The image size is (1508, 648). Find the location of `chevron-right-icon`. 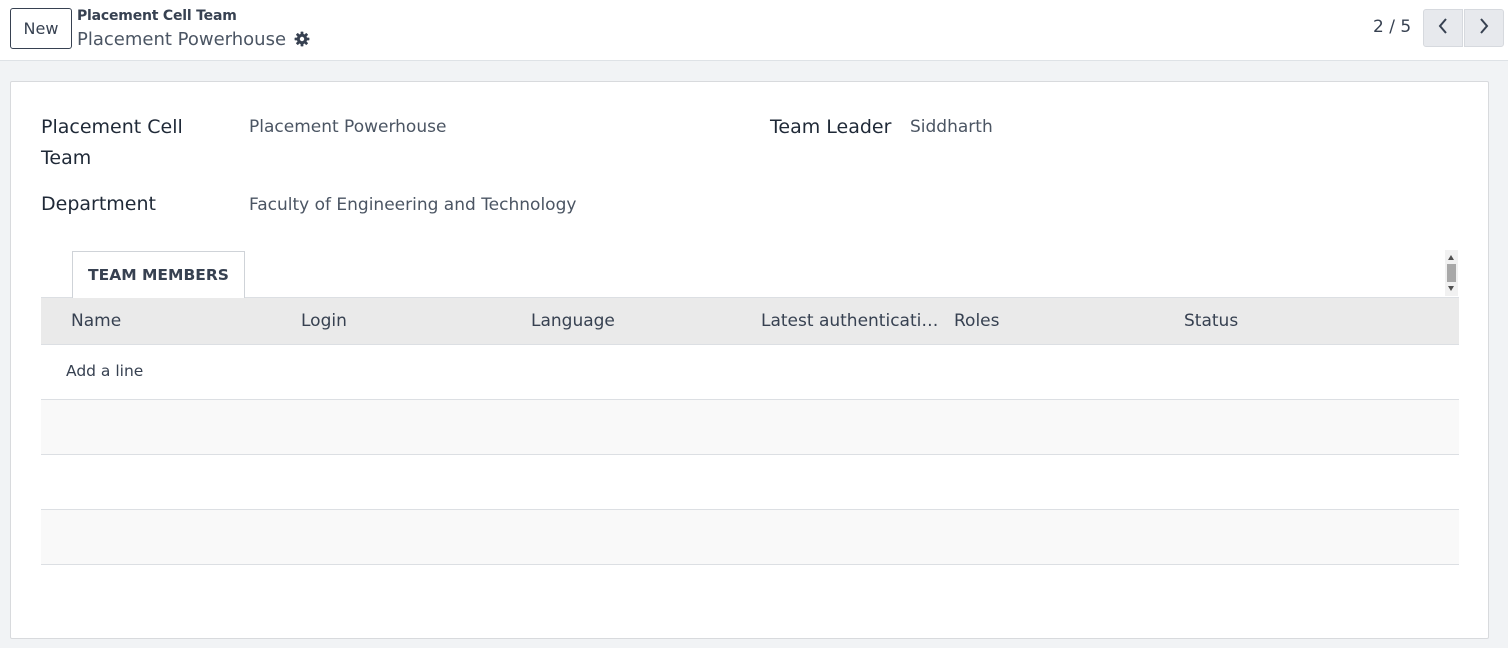

chevron-right-icon is located at coordinates (1484, 28).